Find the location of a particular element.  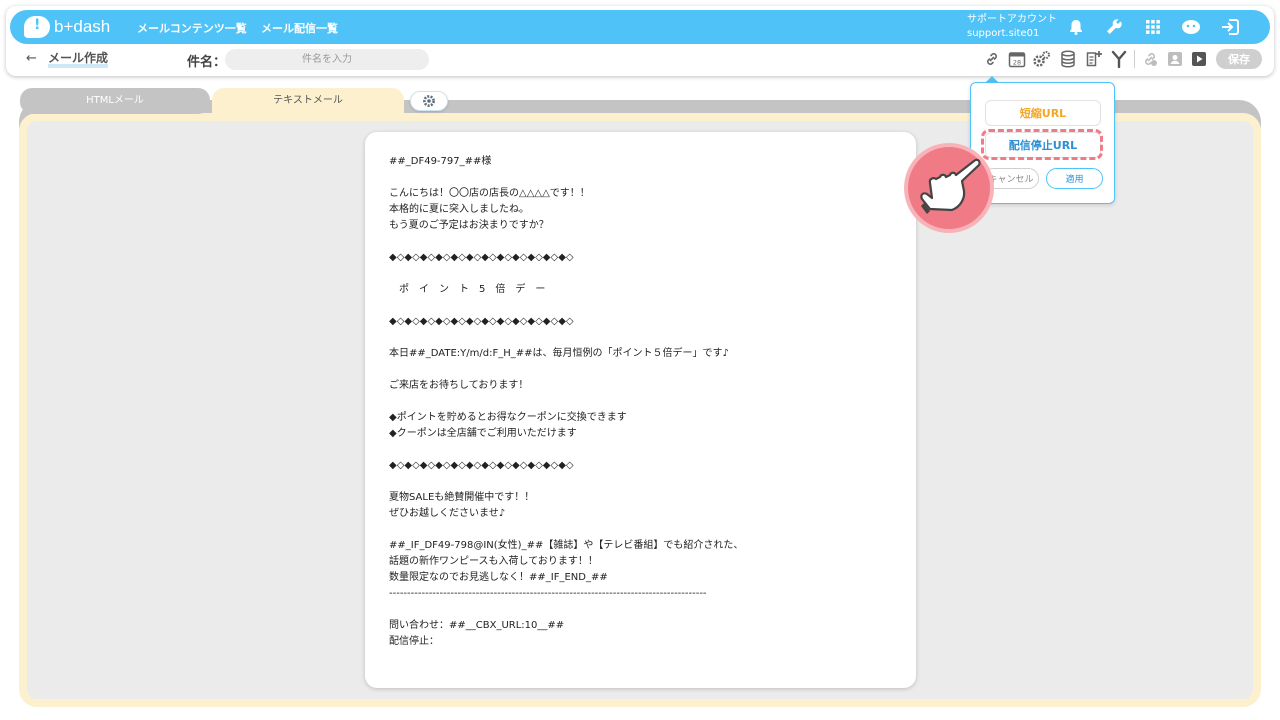

toolbar-separator is located at coordinates (1134, 59).